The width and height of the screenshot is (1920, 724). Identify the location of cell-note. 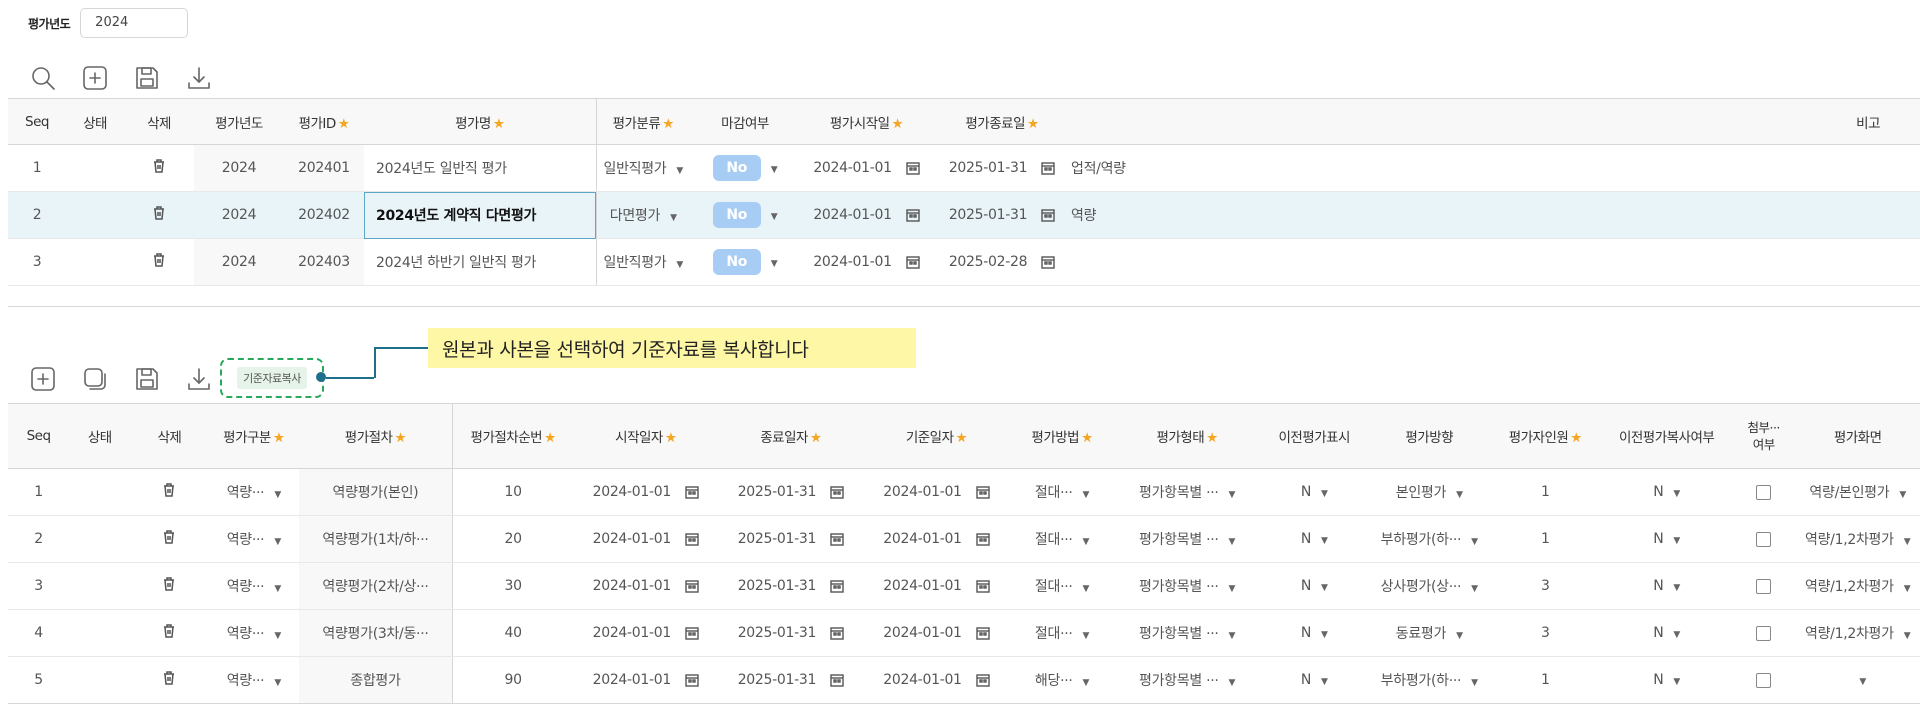
(1495, 262).